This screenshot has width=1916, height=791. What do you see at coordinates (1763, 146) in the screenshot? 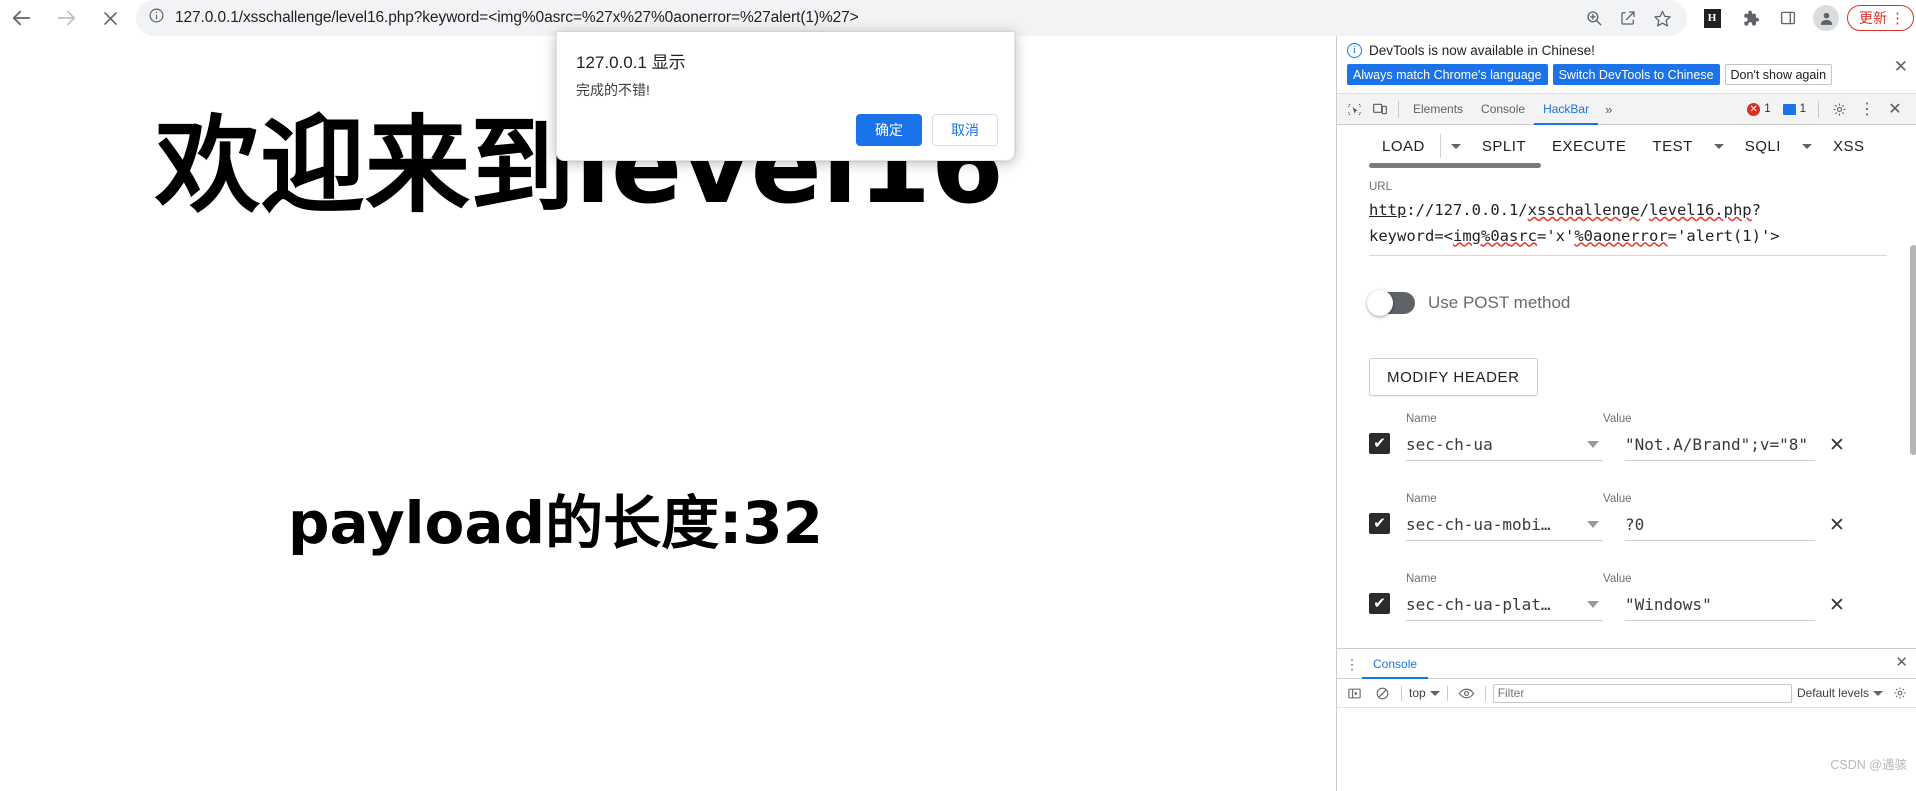
I see `hackbar-sqli-button: SQLI` at bounding box center [1763, 146].